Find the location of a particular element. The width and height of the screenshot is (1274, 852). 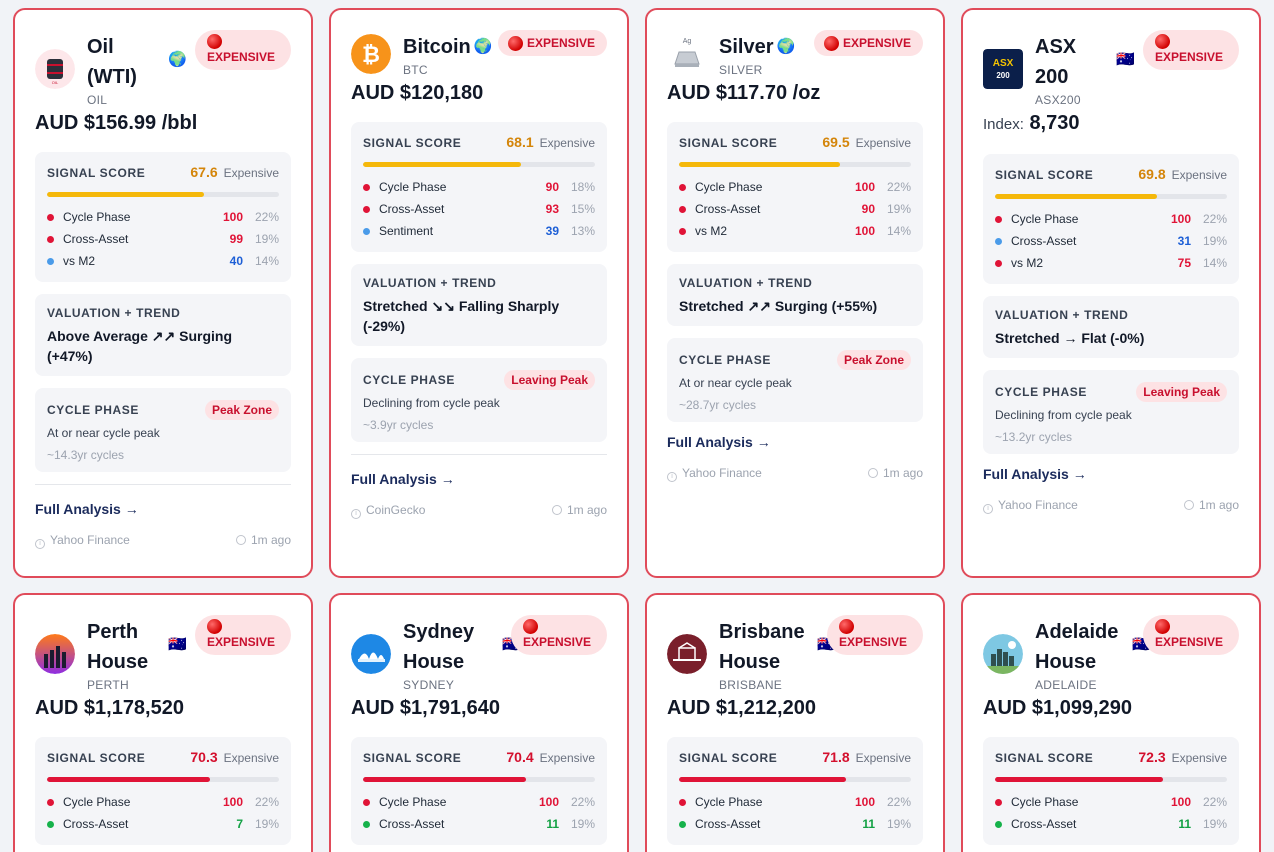

brisbane-bridge-icon is located at coordinates (687, 654).